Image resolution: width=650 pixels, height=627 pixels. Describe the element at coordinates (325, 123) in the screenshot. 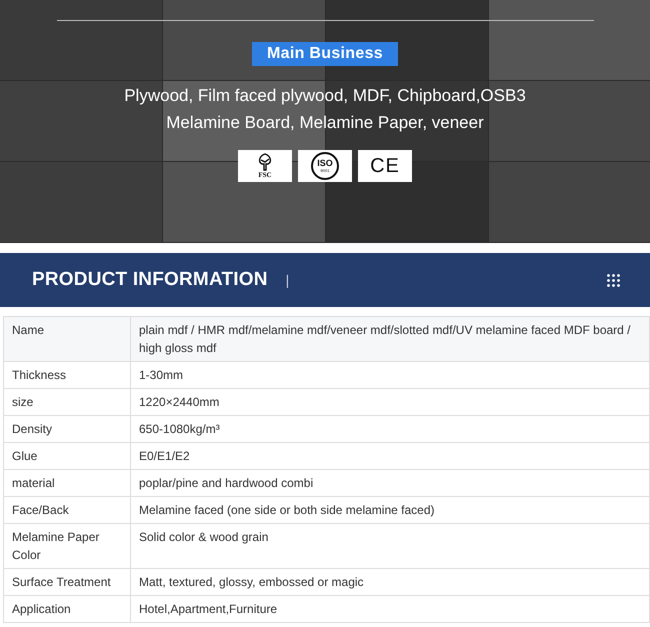

I see `banner-text: Melamine Board, Melamine Paper, veneer` at that location.